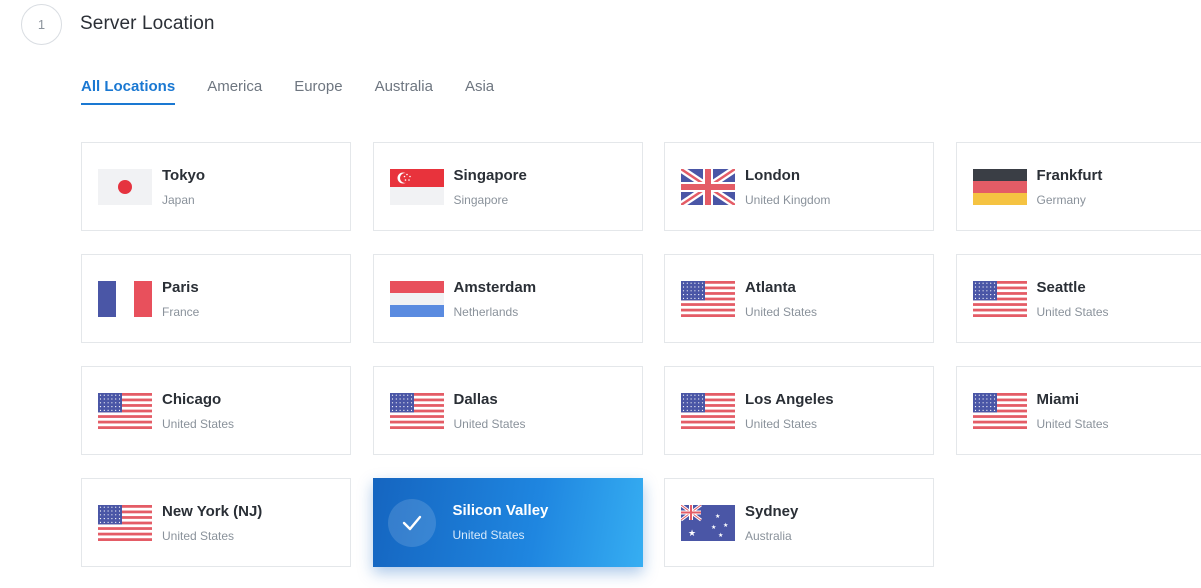 Image resolution: width=1201 pixels, height=588 pixels. Describe the element at coordinates (507, 522) in the screenshot. I see `location-card-silicon-valley: Silicon Valley United States` at that location.